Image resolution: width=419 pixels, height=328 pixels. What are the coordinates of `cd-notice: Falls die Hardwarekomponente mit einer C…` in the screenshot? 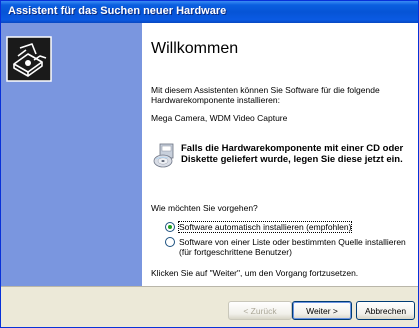 It's located at (292, 154).